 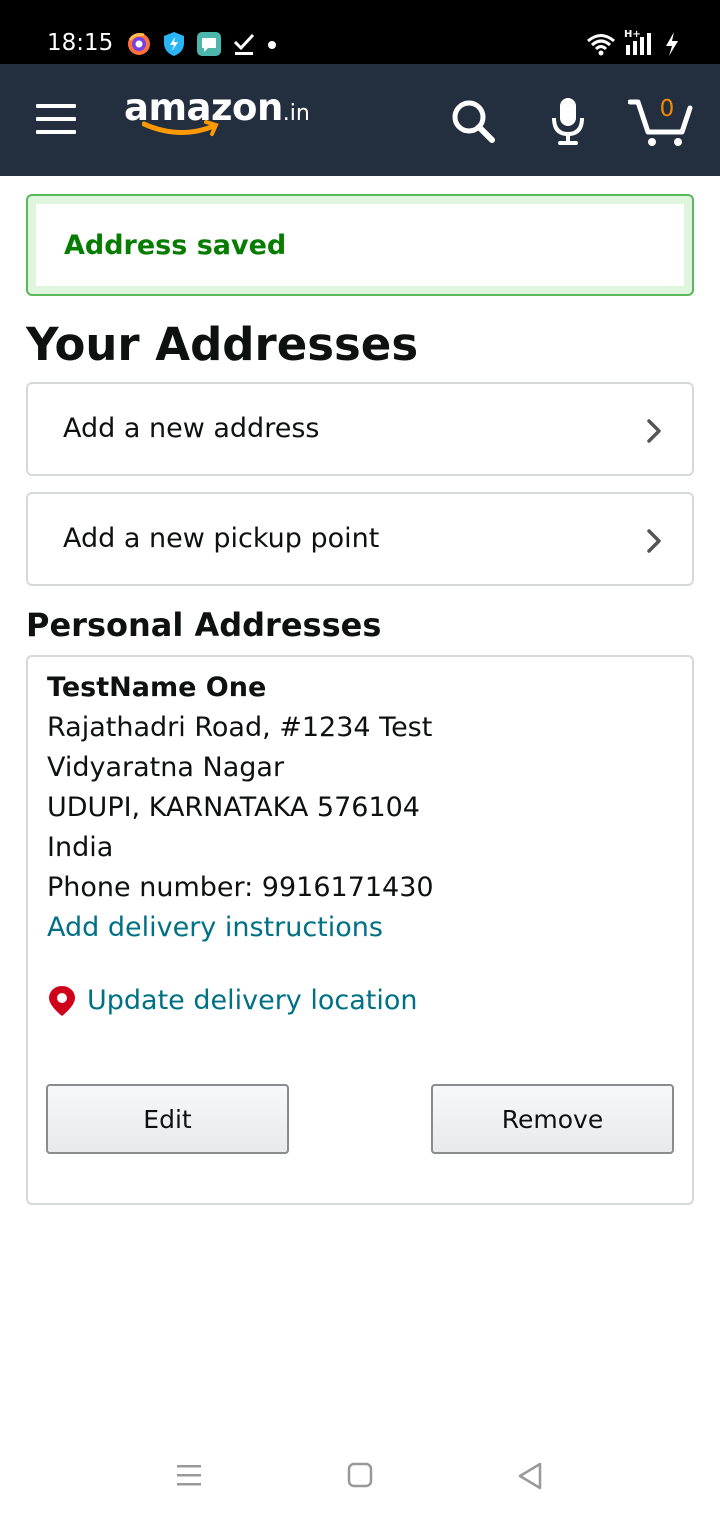 What do you see at coordinates (174, 44) in the screenshot?
I see `shield-bolt-icon` at bounding box center [174, 44].